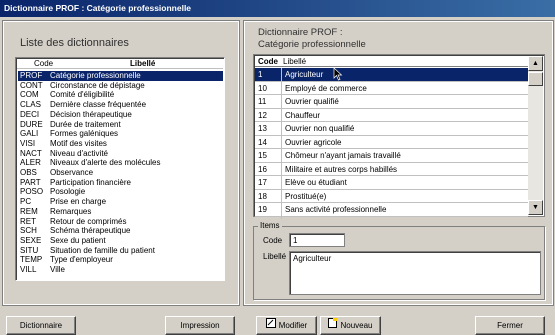  I want to click on row-label: Prostitué(e), so click(306, 196).